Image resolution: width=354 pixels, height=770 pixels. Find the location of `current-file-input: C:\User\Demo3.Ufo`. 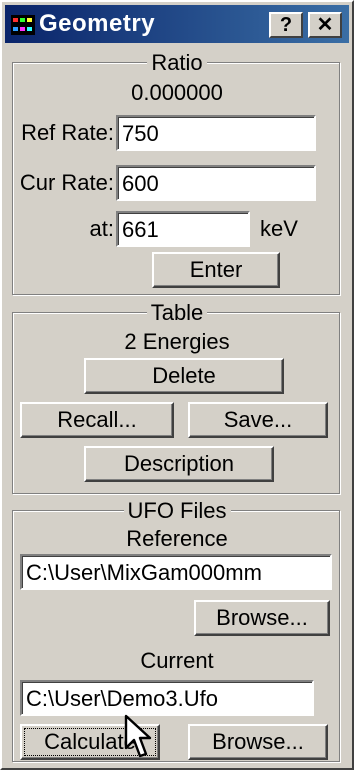

current-file-input: C:\User\Demo3.Ufo is located at coordinates (167, 698).